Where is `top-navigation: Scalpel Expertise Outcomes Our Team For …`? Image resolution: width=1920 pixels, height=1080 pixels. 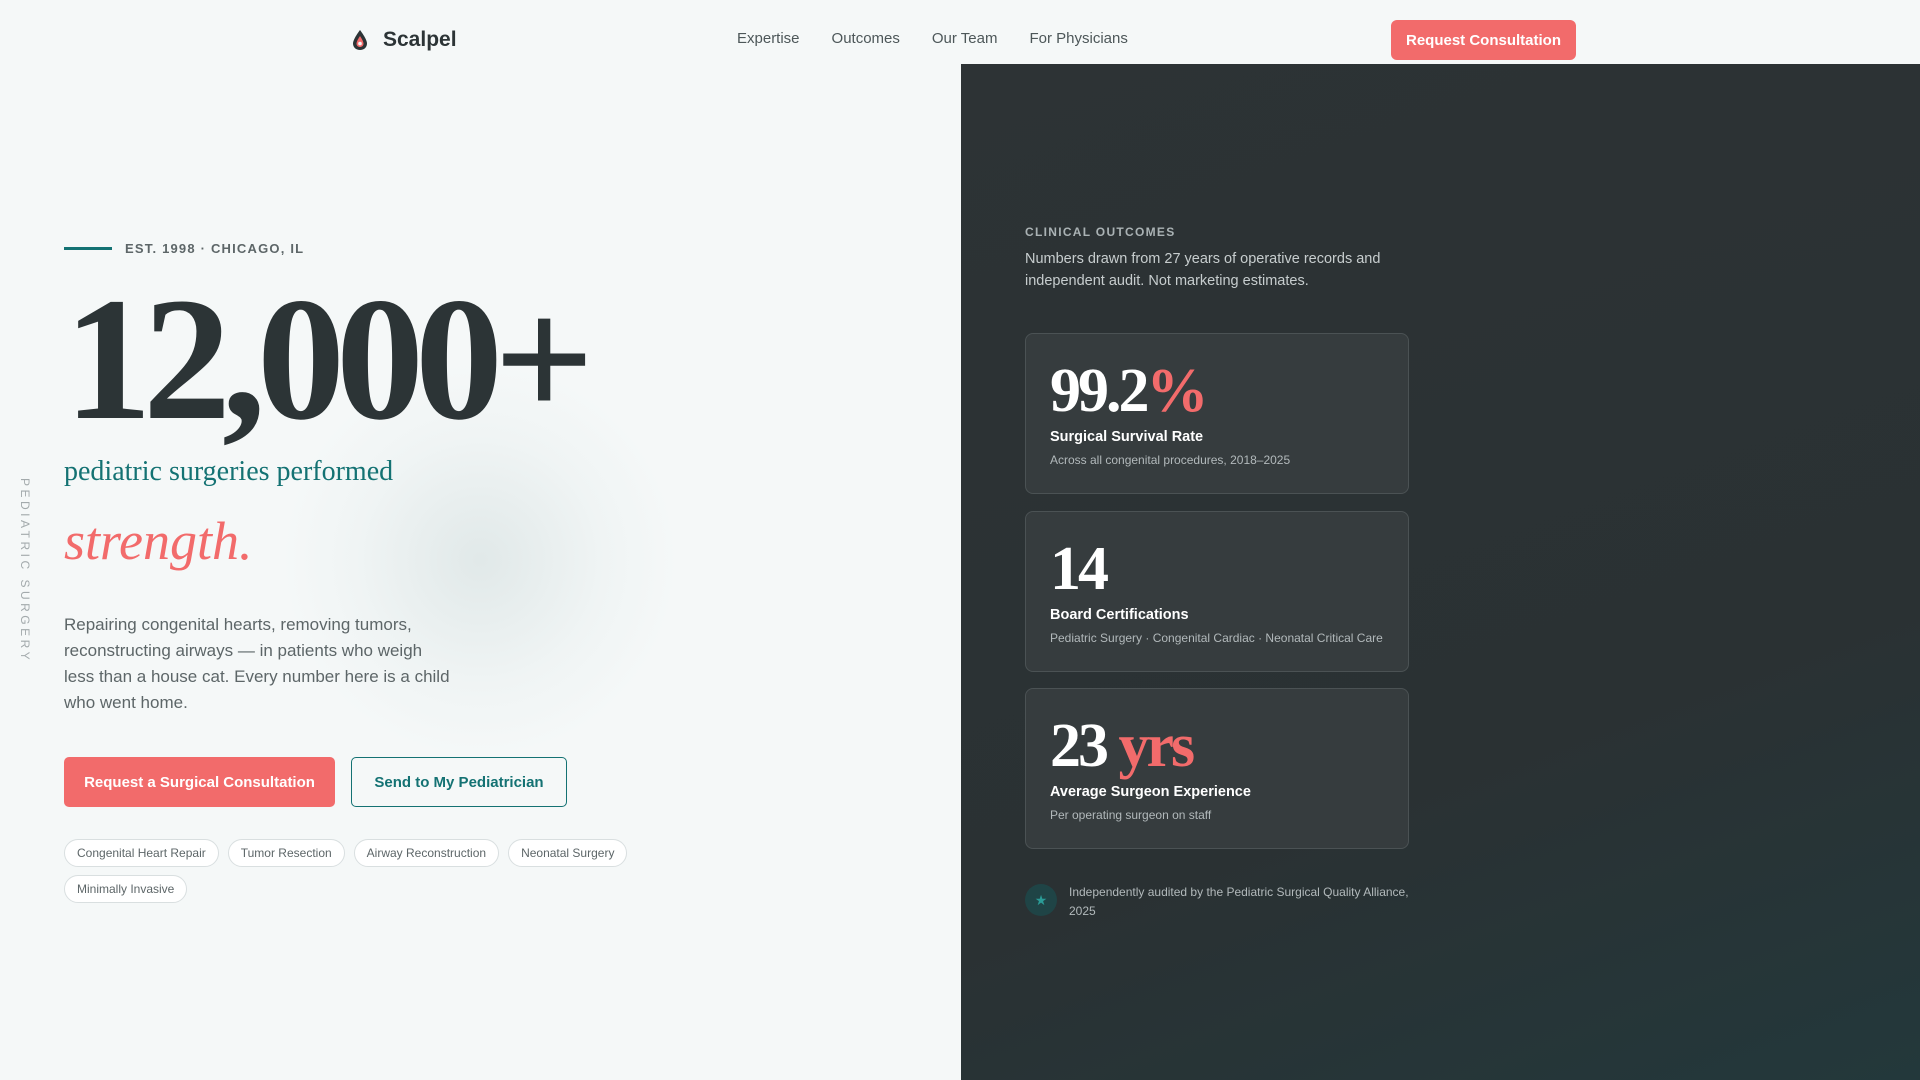 top-navigation: Scalpel Expertise Outcomes Our Team For … is located at coordinates (960, 32).